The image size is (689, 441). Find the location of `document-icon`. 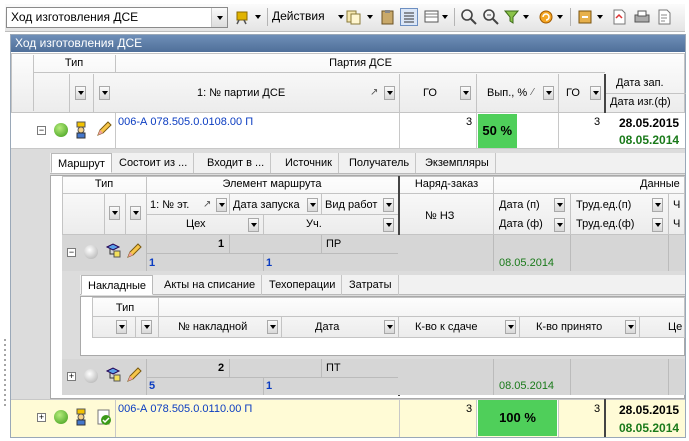

document-icon is located at coordinates (664, 17).